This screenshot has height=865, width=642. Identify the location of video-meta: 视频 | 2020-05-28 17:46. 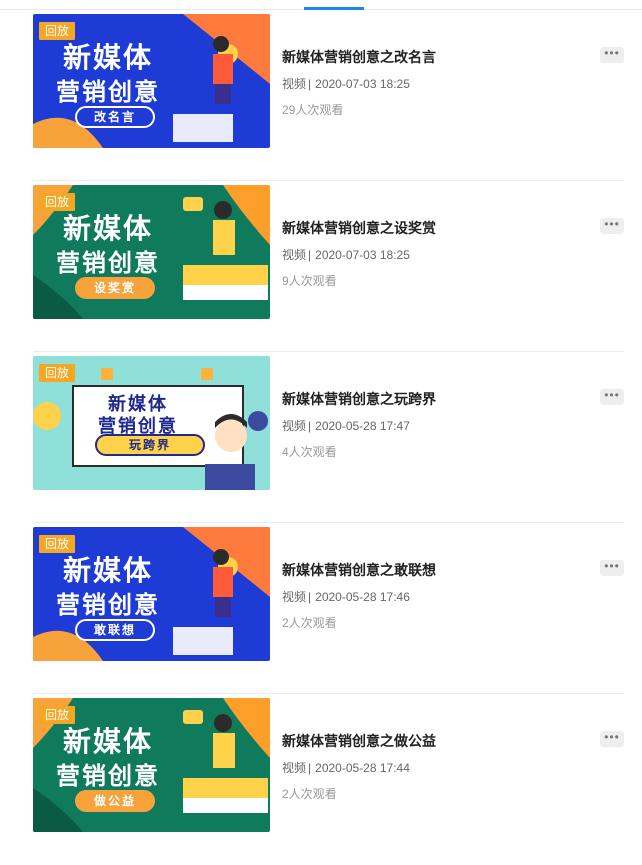
(346, 596).